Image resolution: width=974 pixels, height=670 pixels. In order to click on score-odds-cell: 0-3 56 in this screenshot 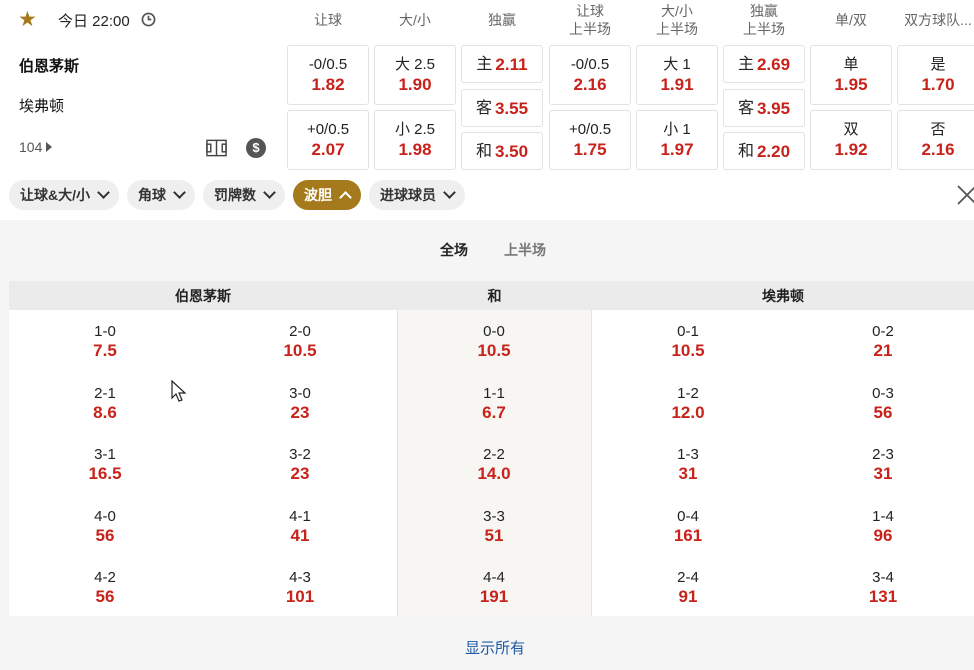, I will do `click(883, 403)`.